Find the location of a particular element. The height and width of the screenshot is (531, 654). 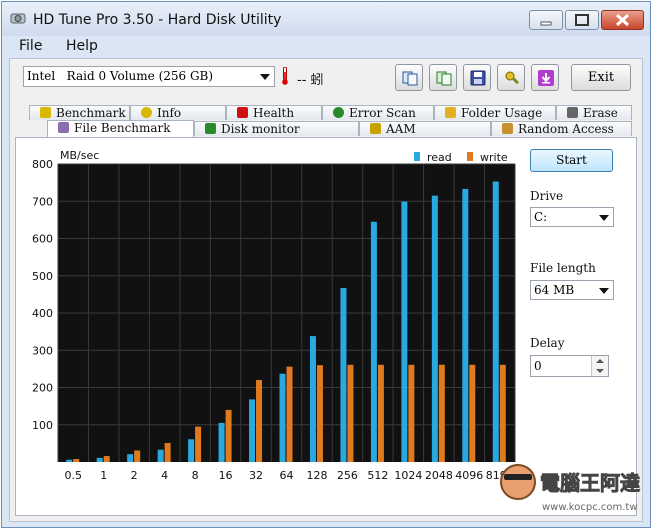

menu-file: File is located at coordinates (30, 46).